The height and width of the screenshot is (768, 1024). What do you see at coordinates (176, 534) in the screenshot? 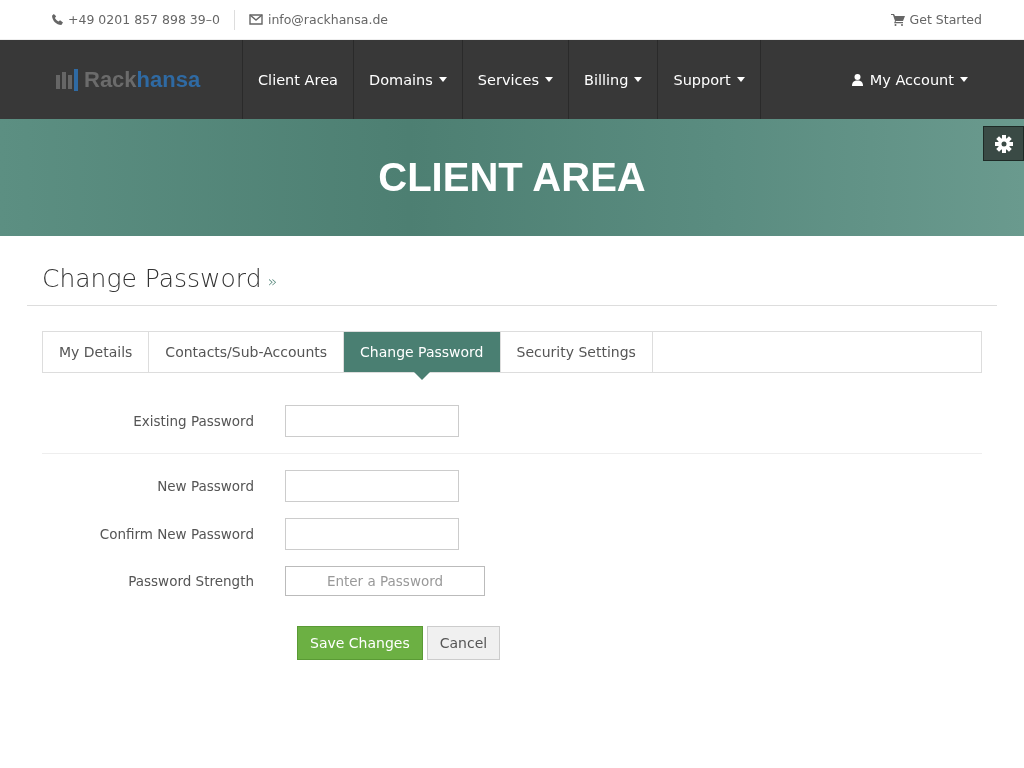
I see `field-label: Confirm New Password` at bounding box center [176, 534].